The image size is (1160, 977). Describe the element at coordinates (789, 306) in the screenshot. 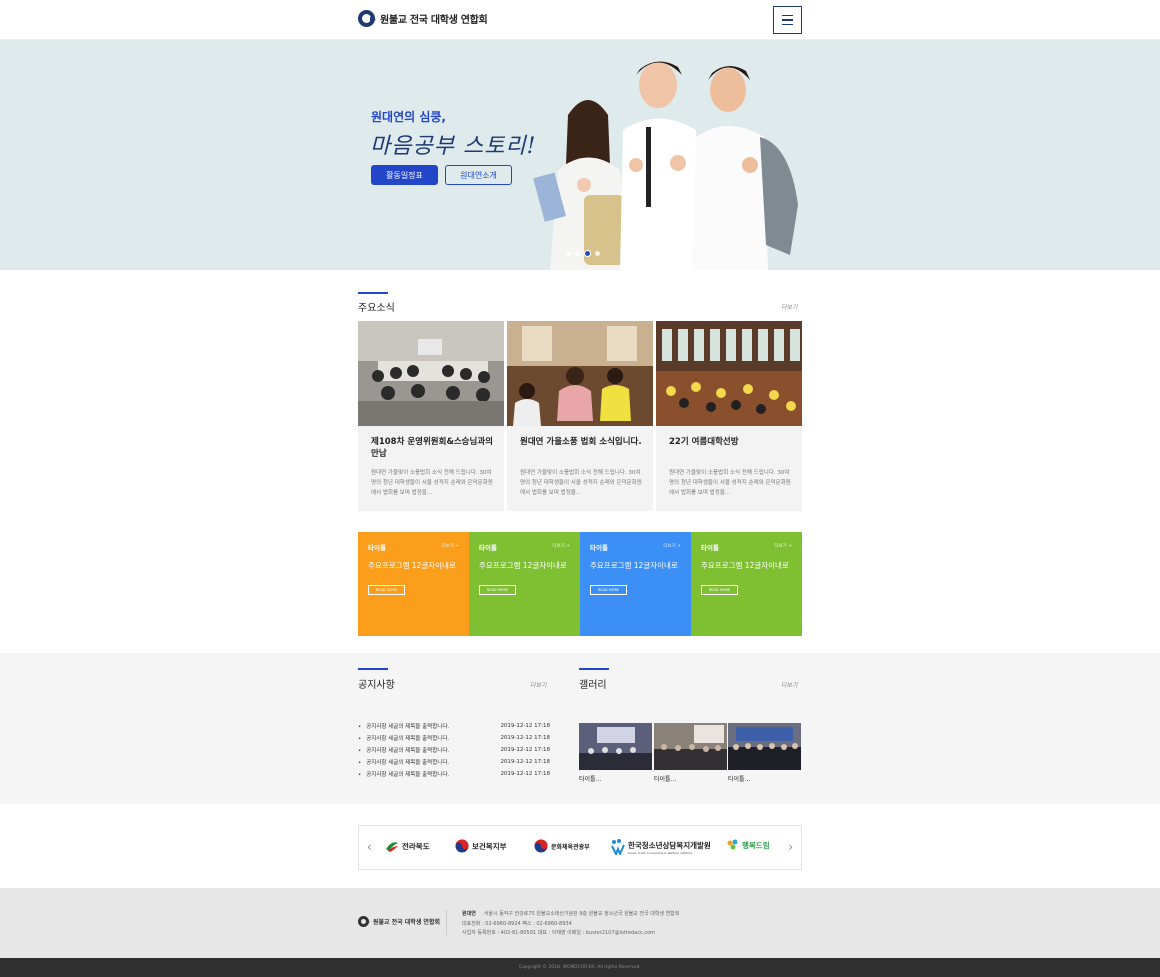

I see `news-more-link: 더보기` at that location.